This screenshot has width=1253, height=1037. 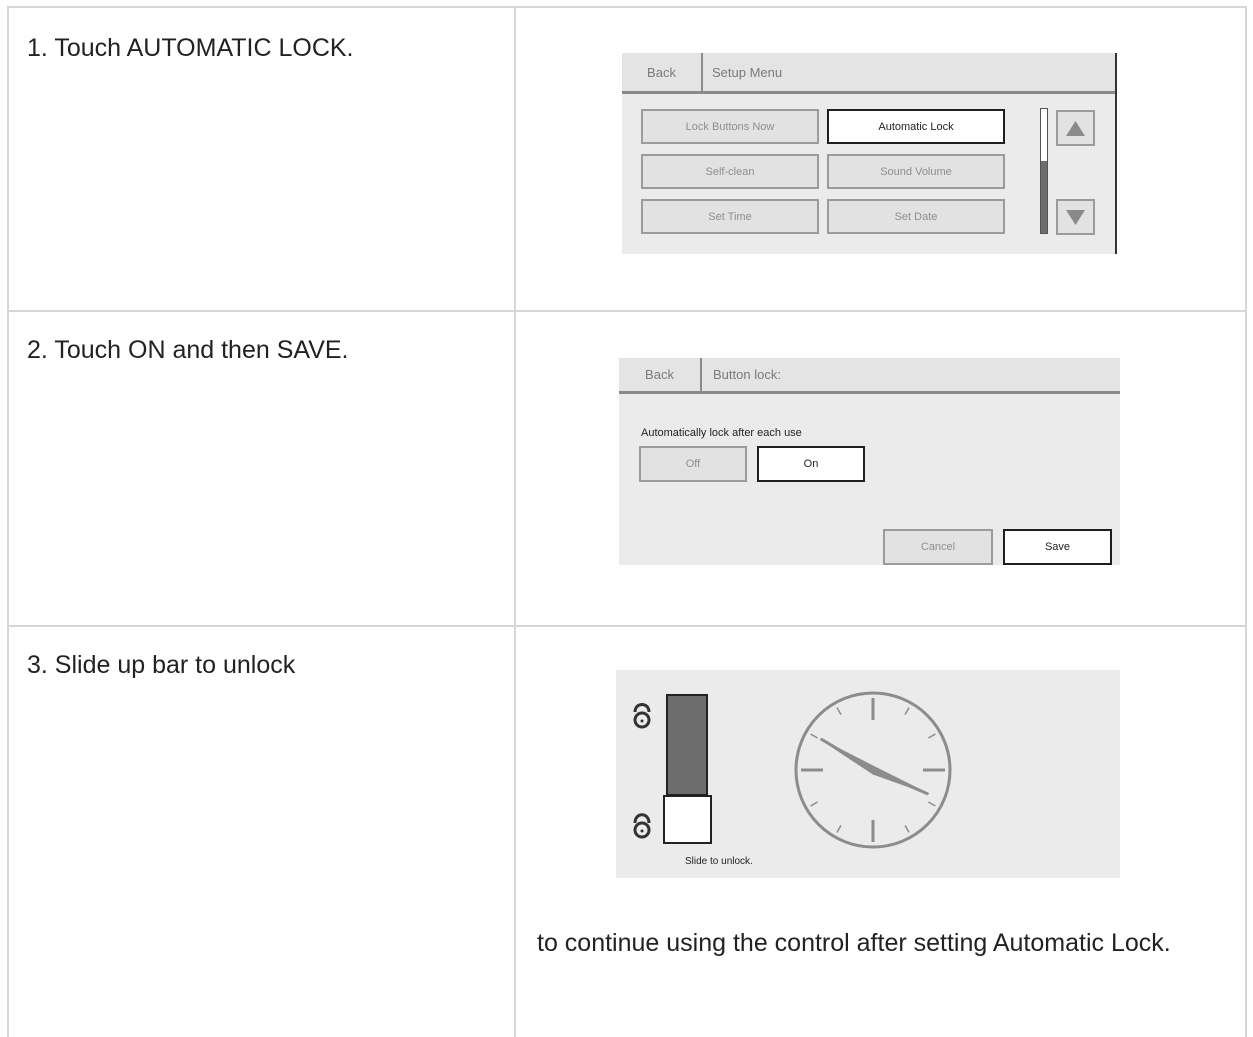 What do you see at coordinates (687, 745) in the screenshot?
I see `unlock-slider-track` at bounding box center [687, 745].